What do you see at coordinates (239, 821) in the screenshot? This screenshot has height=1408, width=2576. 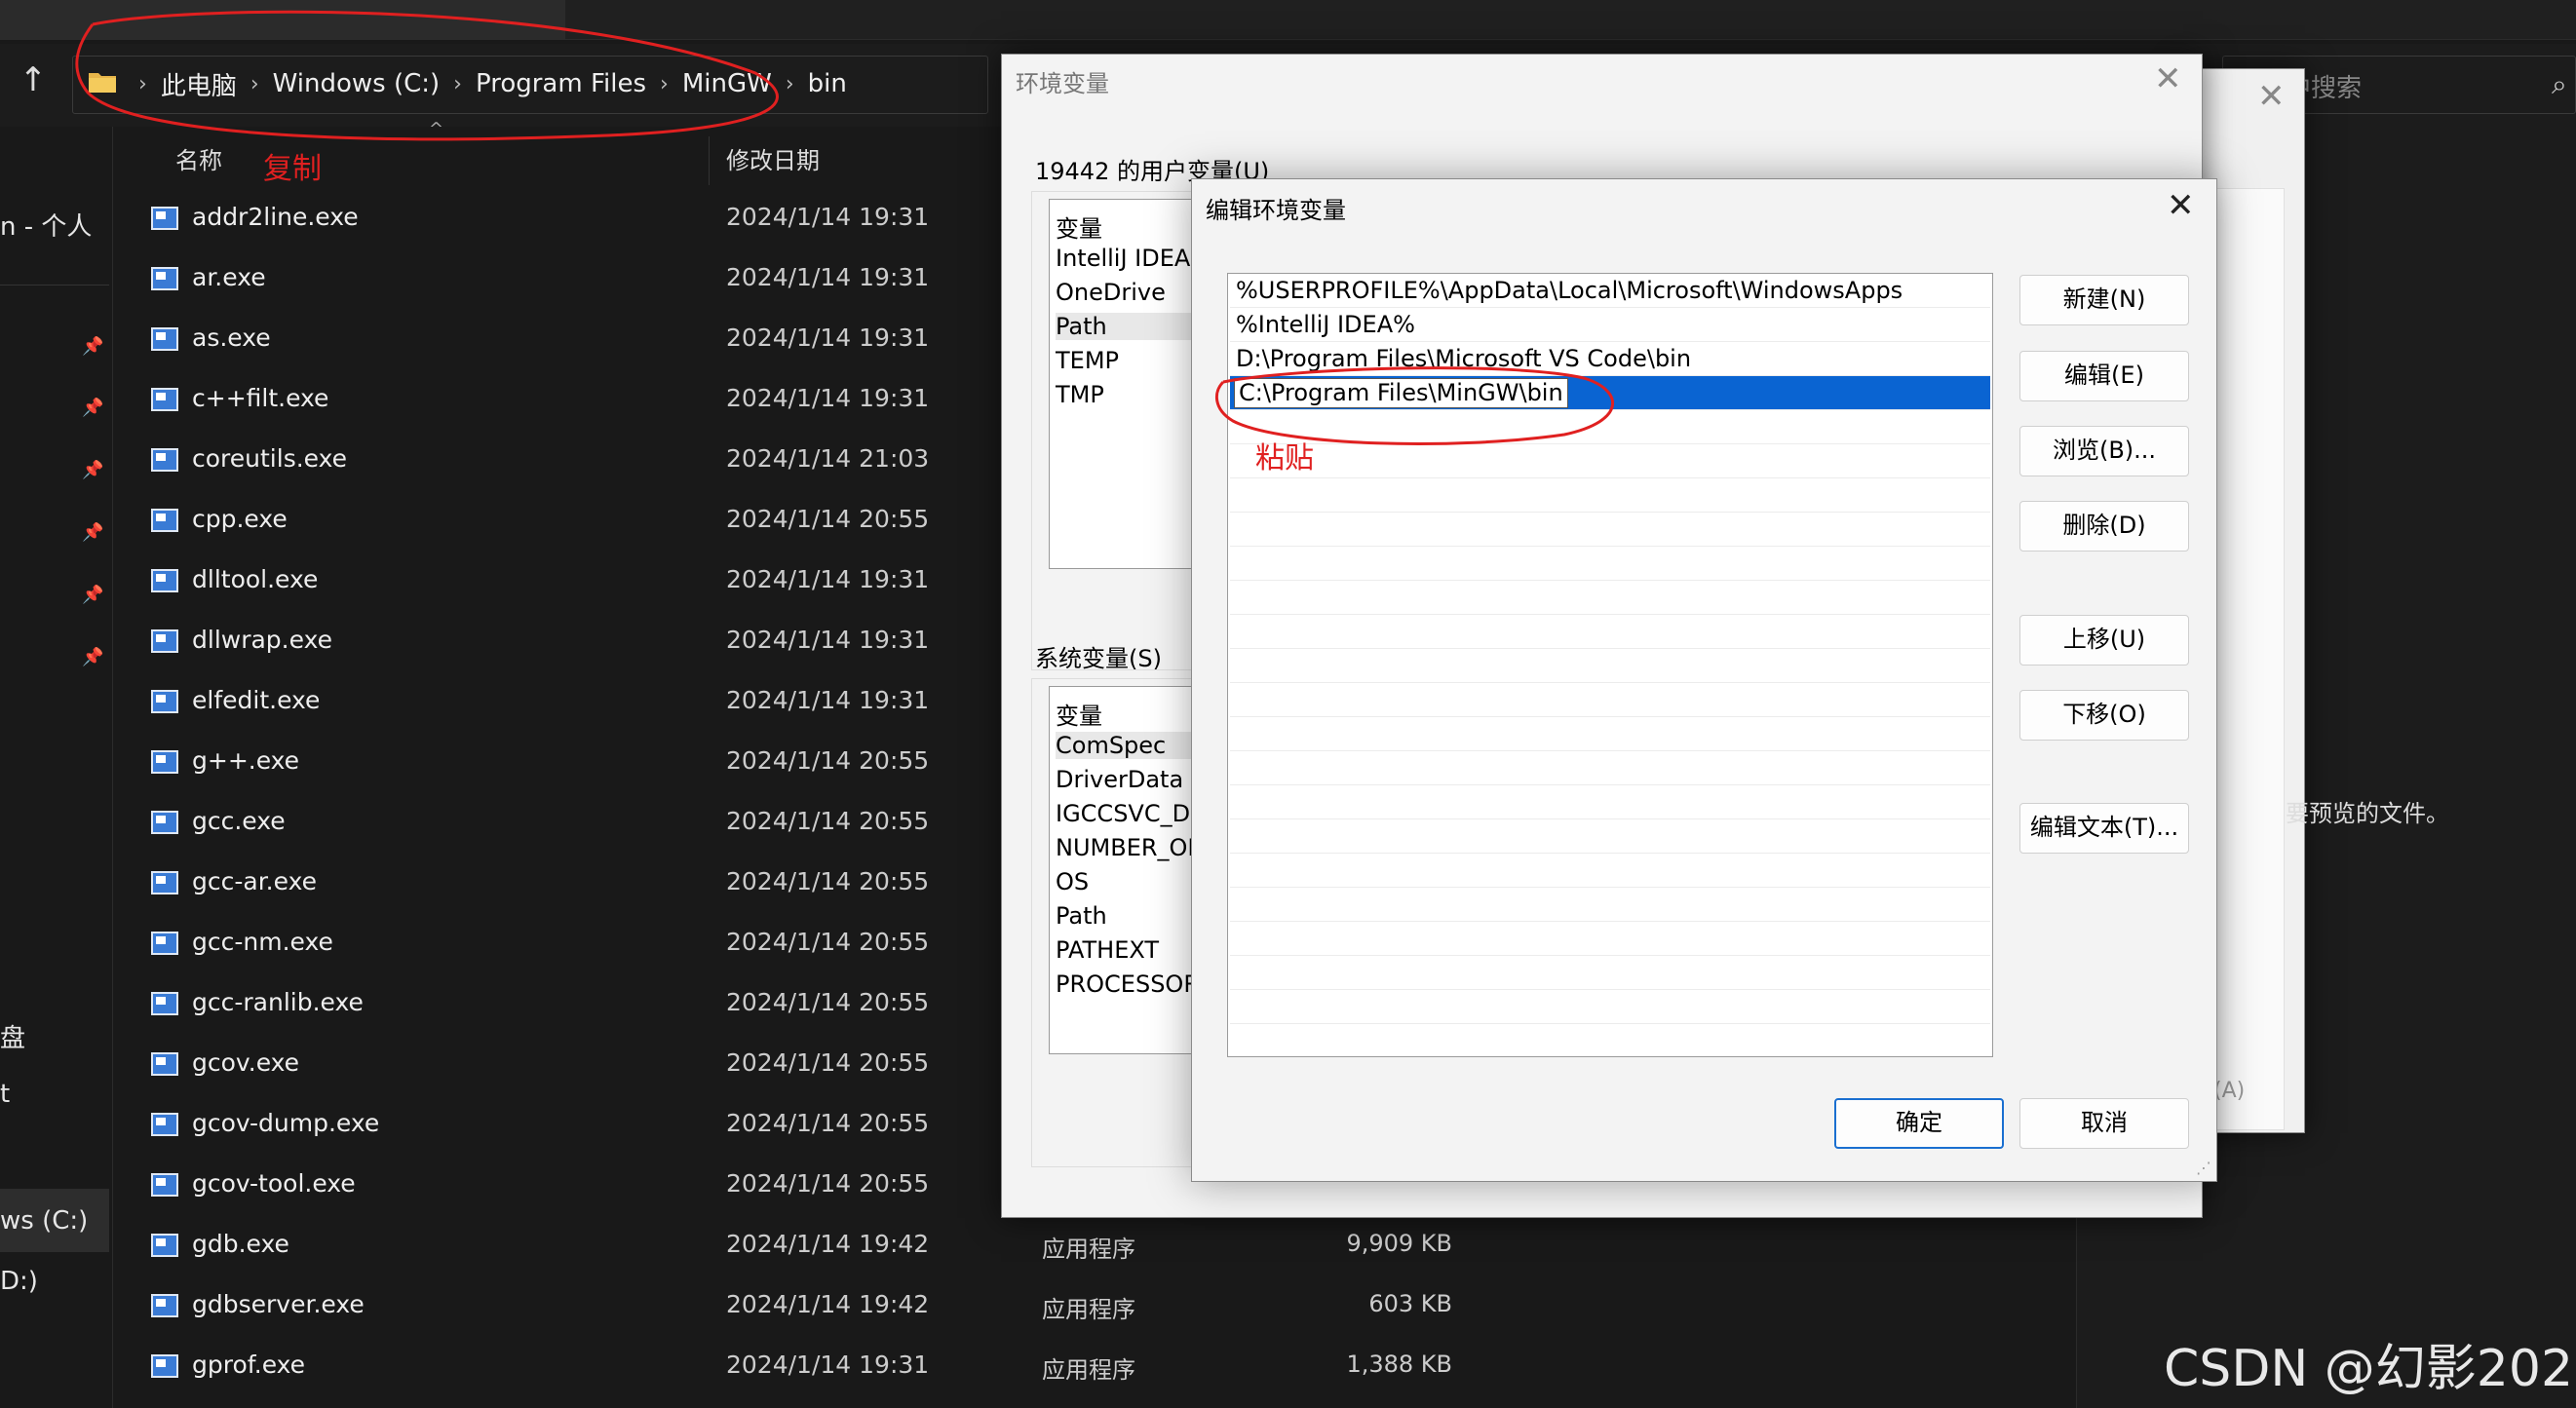 I see `file-name: gcc.exe` at bounding box center [239, 821].